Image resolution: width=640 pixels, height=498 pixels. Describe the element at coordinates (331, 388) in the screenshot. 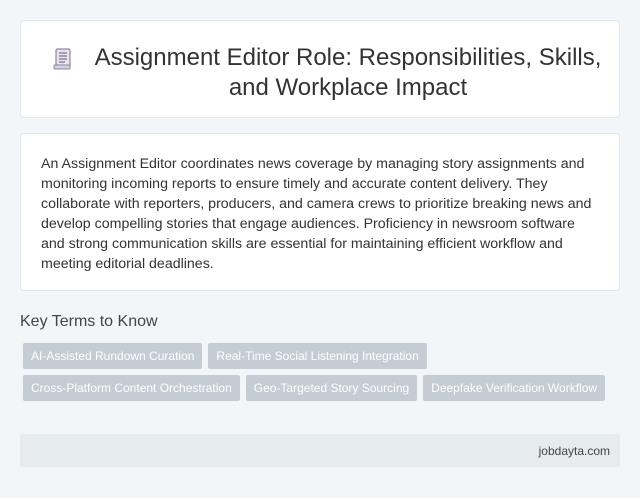

I see `key-term-tag: Geo-Targeted Story Sourcing` at that location.